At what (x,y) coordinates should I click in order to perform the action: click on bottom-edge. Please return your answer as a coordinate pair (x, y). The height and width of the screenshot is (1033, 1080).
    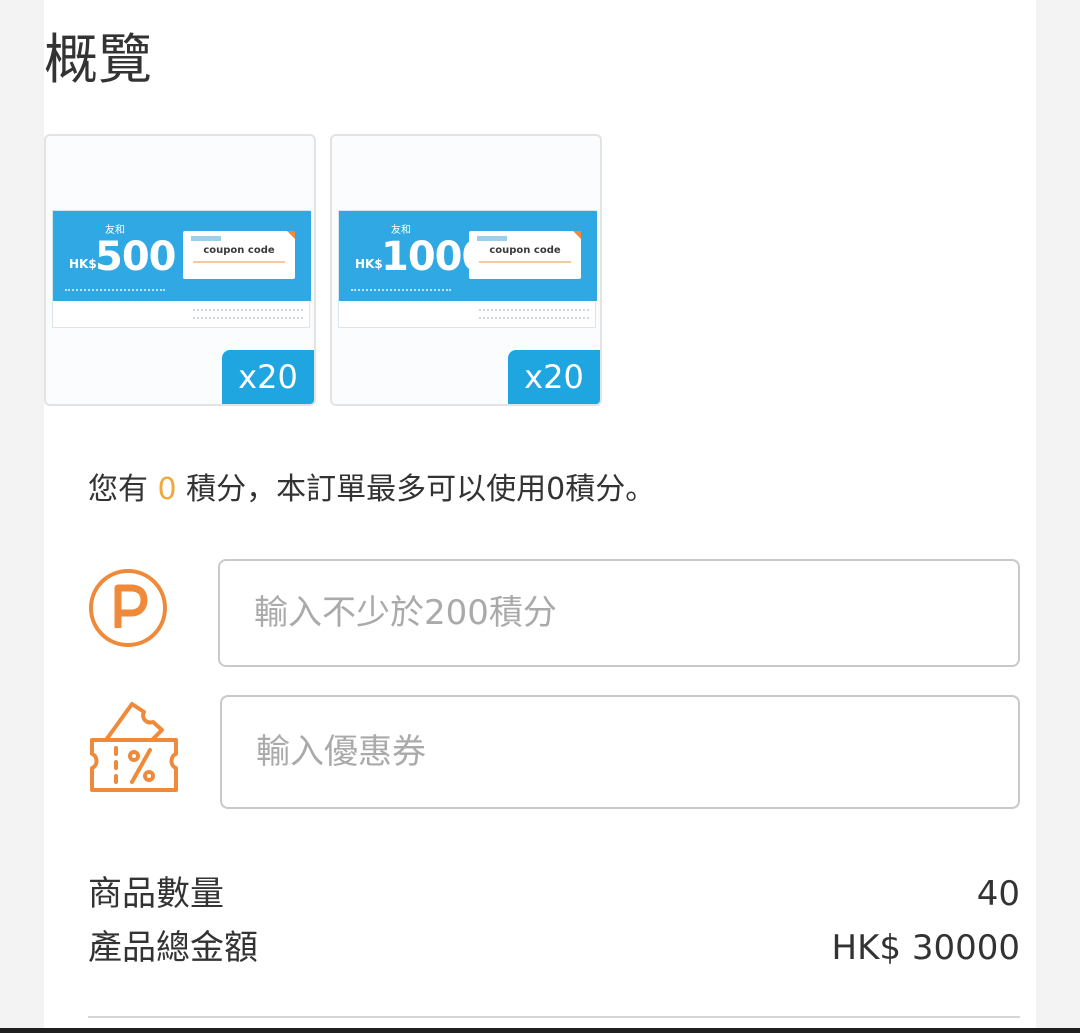
    Looking at the image, I should click on (540, 1030).